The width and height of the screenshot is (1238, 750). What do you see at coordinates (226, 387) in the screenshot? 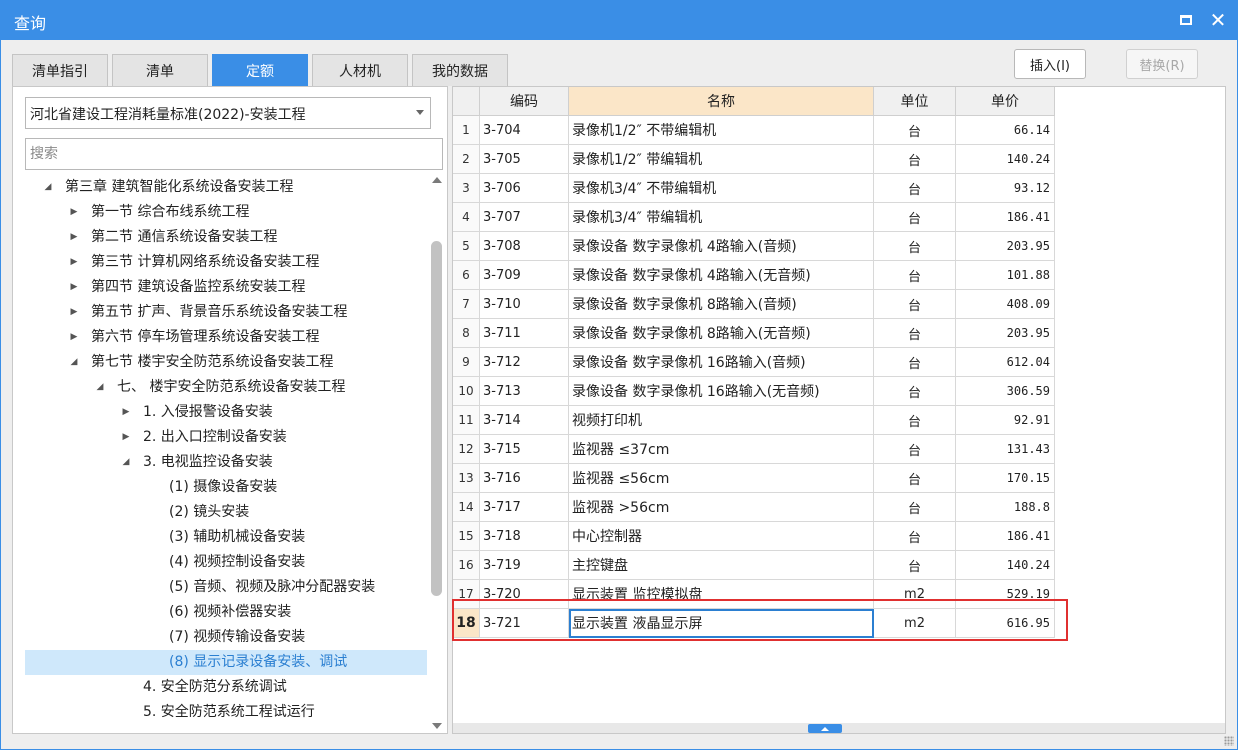
I see `tree-node: ◢ 七、 楼宇安全防范系统设备安装工程` at bounding box center [226, 387].